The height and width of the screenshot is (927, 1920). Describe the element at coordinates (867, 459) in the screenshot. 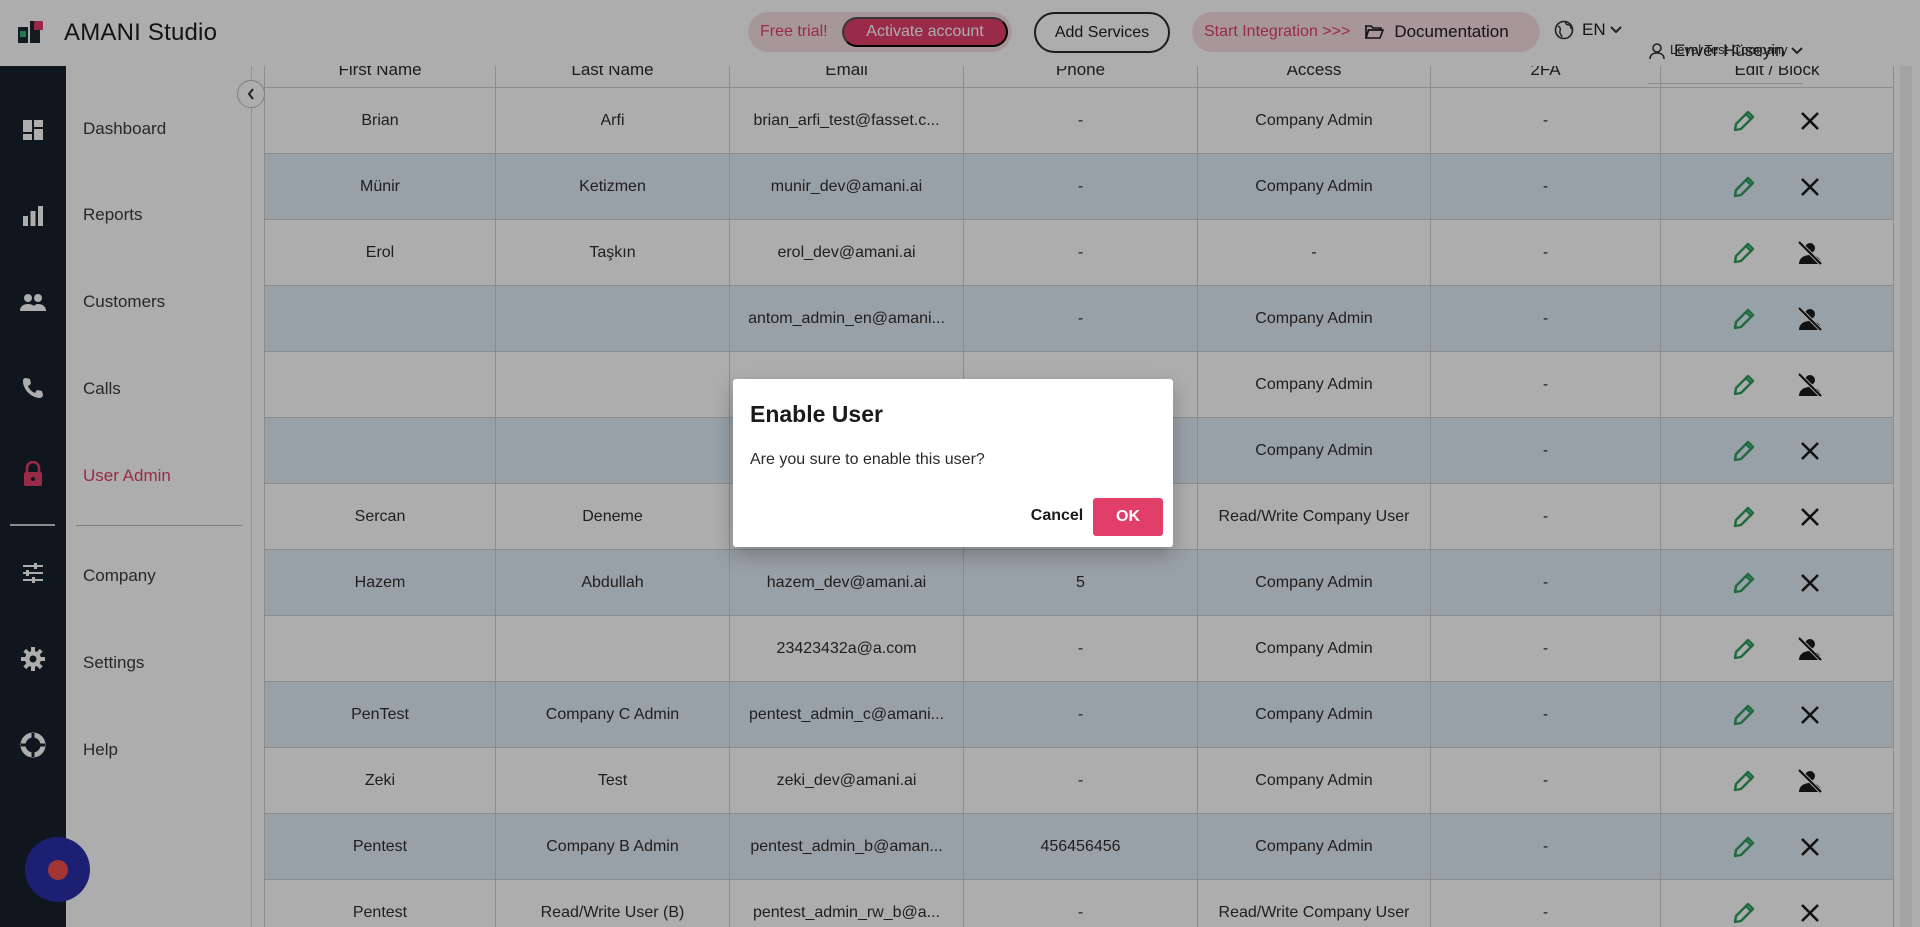

I see `dialog-message: Are you sure to enable this user?` at that location.